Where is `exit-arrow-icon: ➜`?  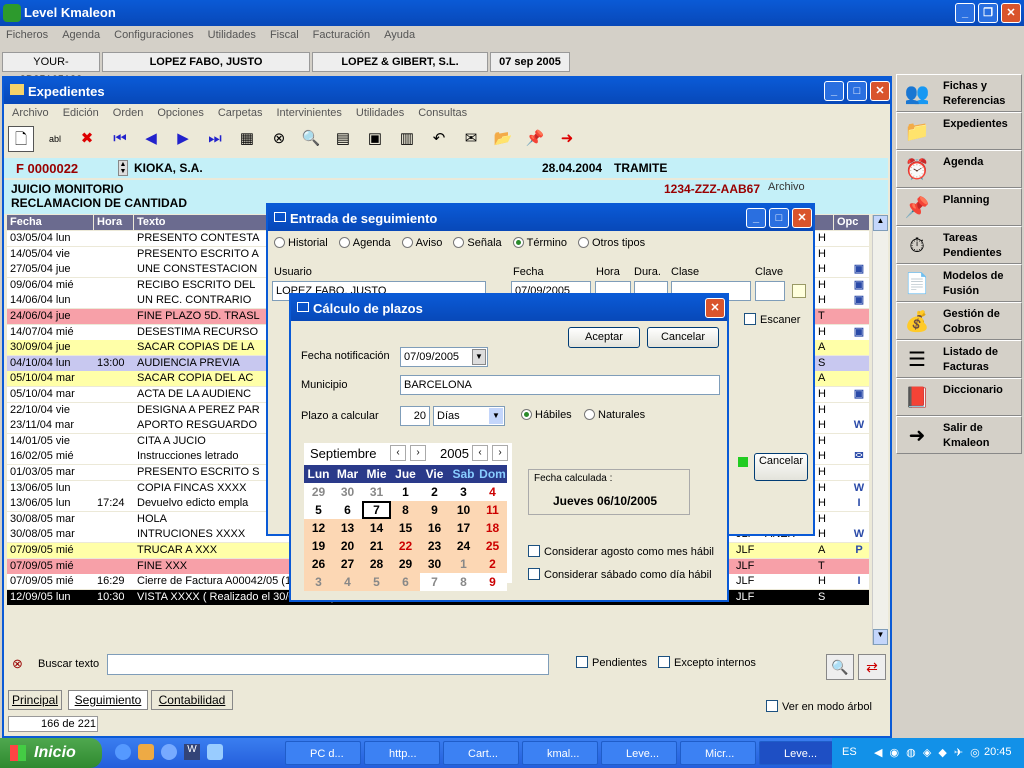
exit-arrow-icon: ➜ is located at coordinates (567, 139).